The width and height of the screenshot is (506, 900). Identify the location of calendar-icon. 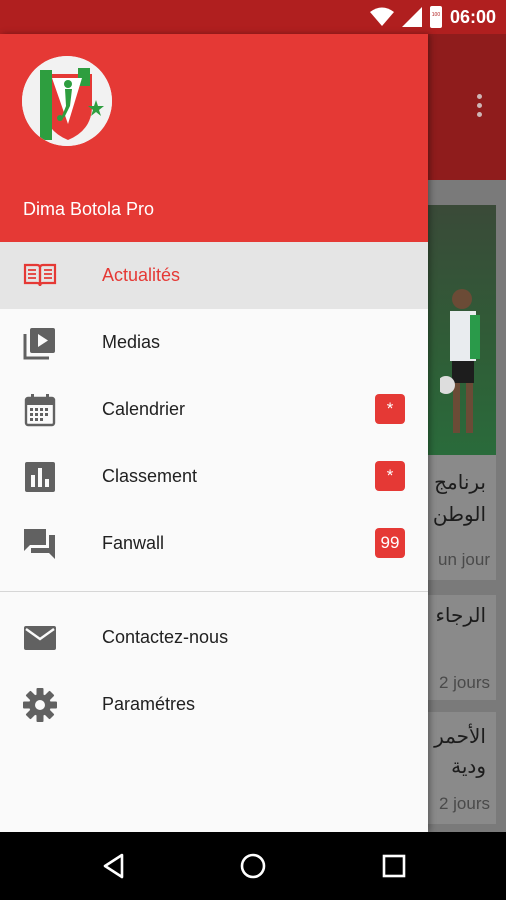
(40, 410).